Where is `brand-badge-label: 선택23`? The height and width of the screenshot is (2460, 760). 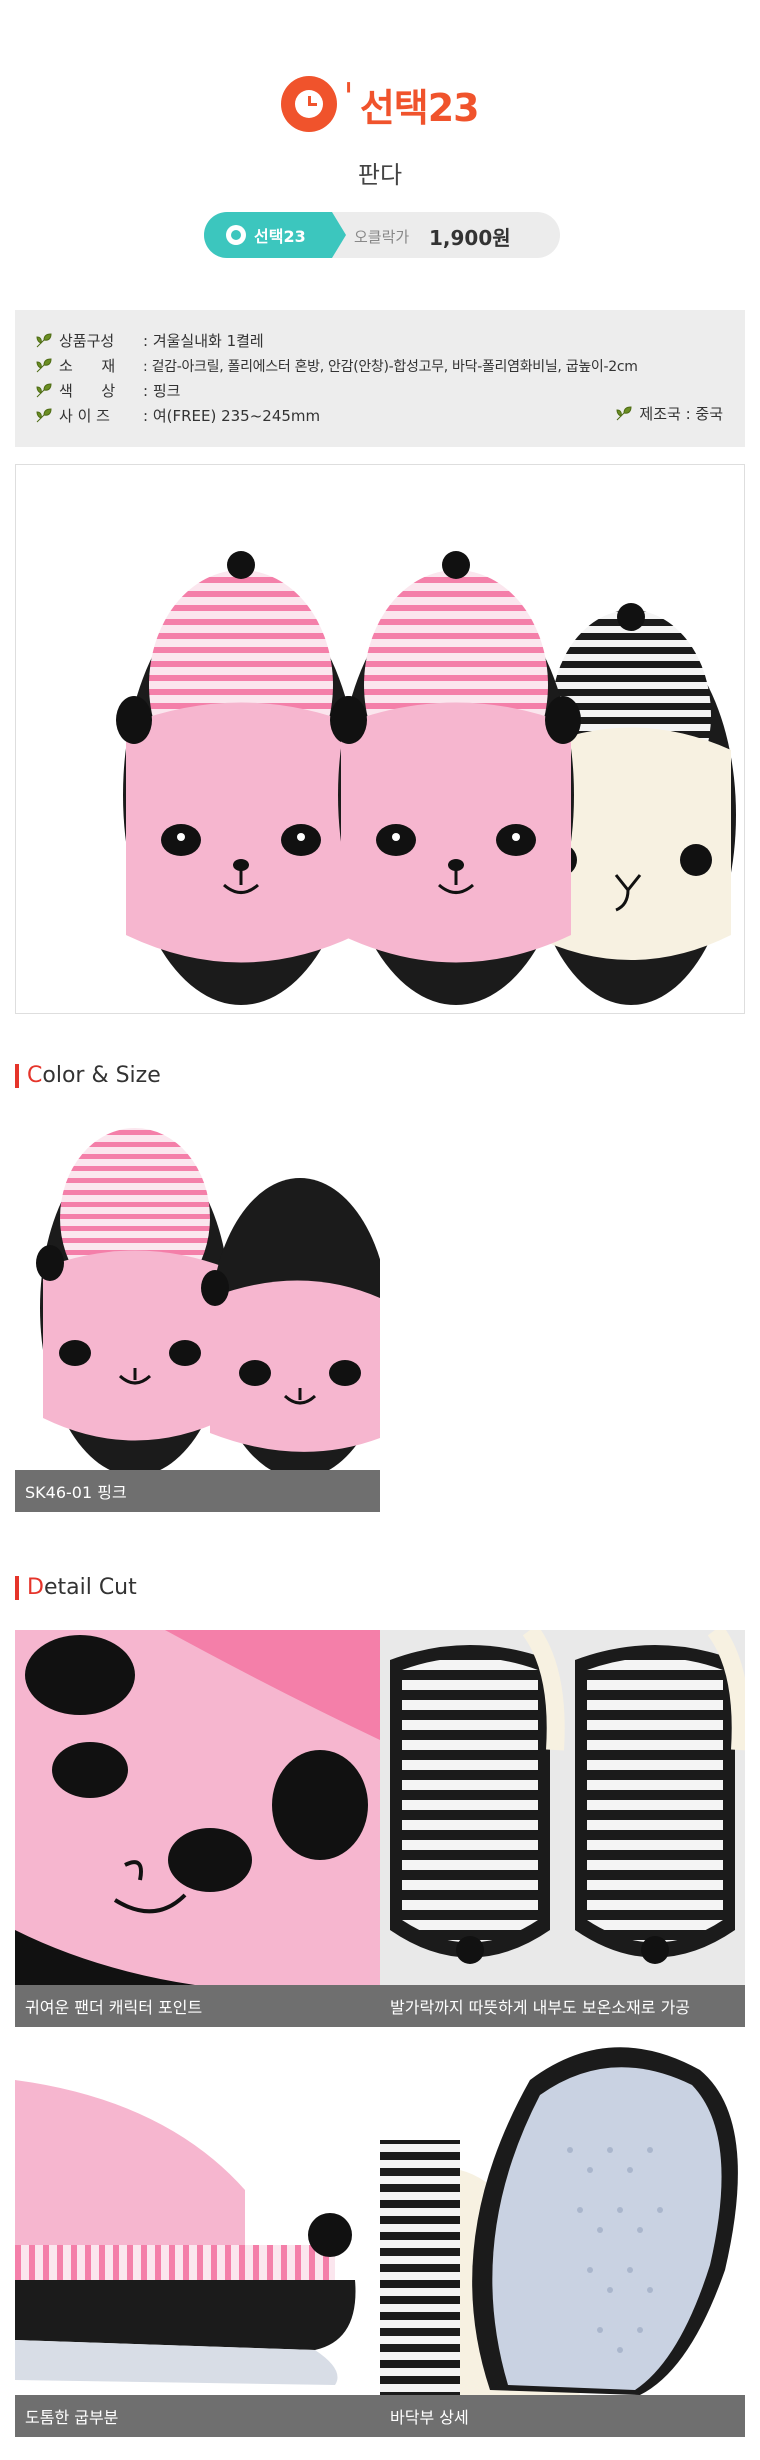 brand-badge-label: 선택23 is located at coordinates (280, 236).